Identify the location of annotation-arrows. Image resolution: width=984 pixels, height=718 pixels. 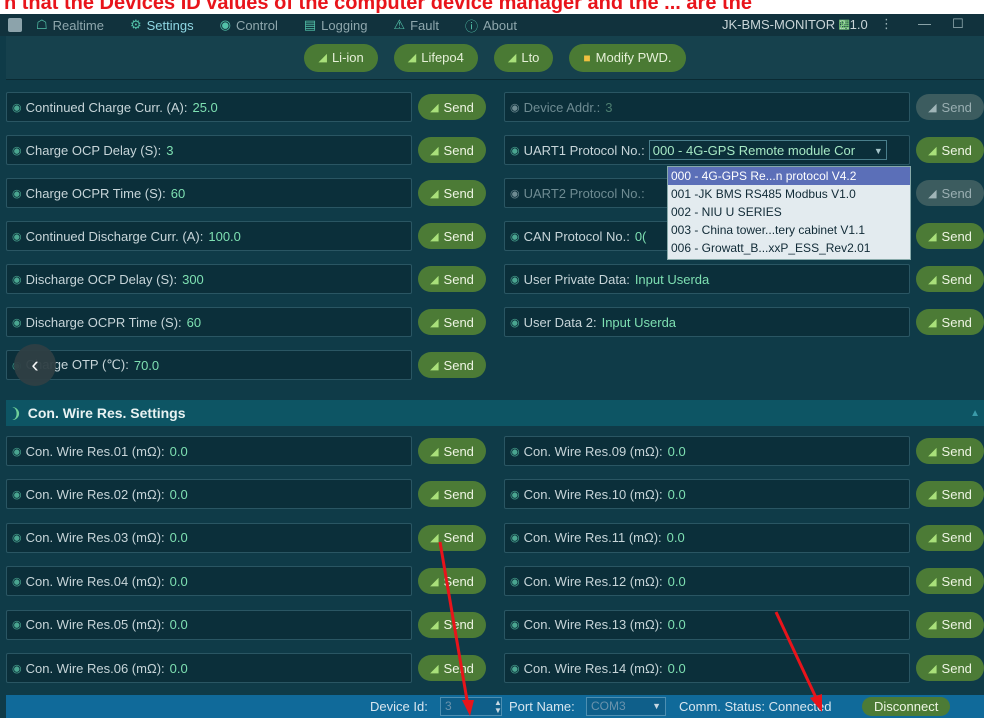
(630, 628).